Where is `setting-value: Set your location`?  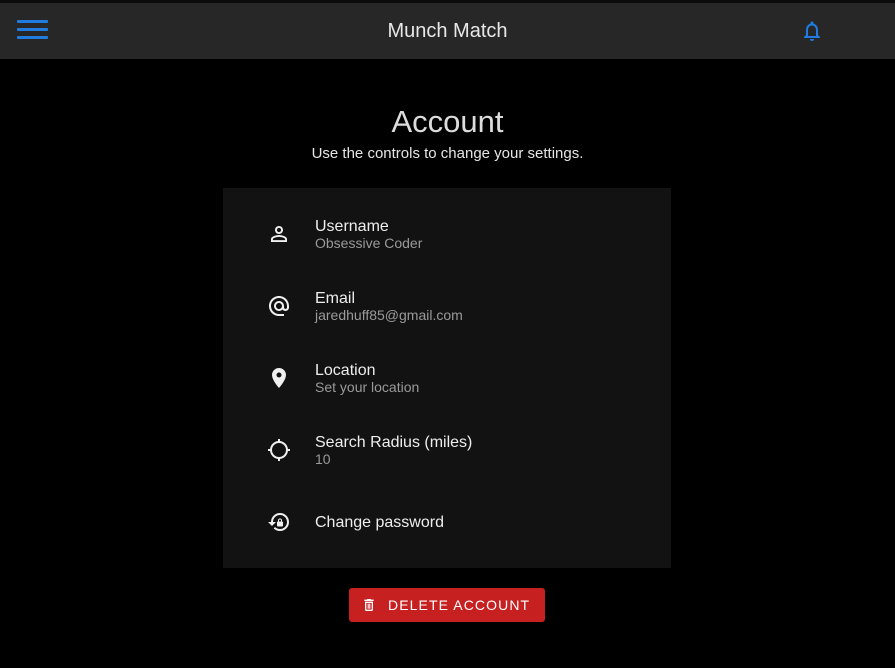
setting-value: Set your location is located at coordinates (367, 387).